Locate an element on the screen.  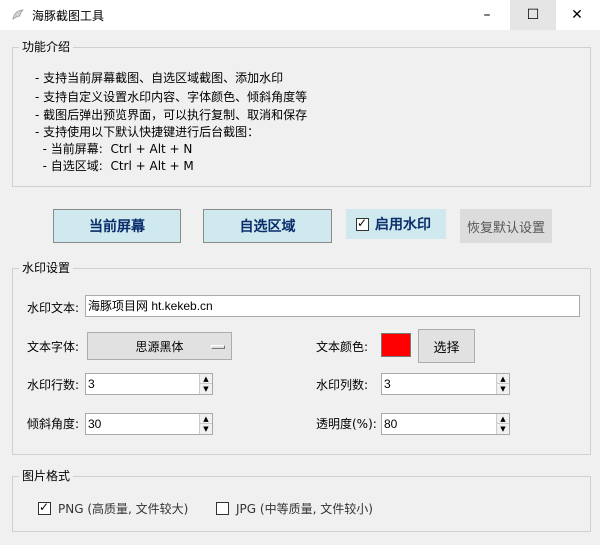
intro-line: - 支持使用以下默认快捷键进行后台截图： is located at coordinates (147, 132).